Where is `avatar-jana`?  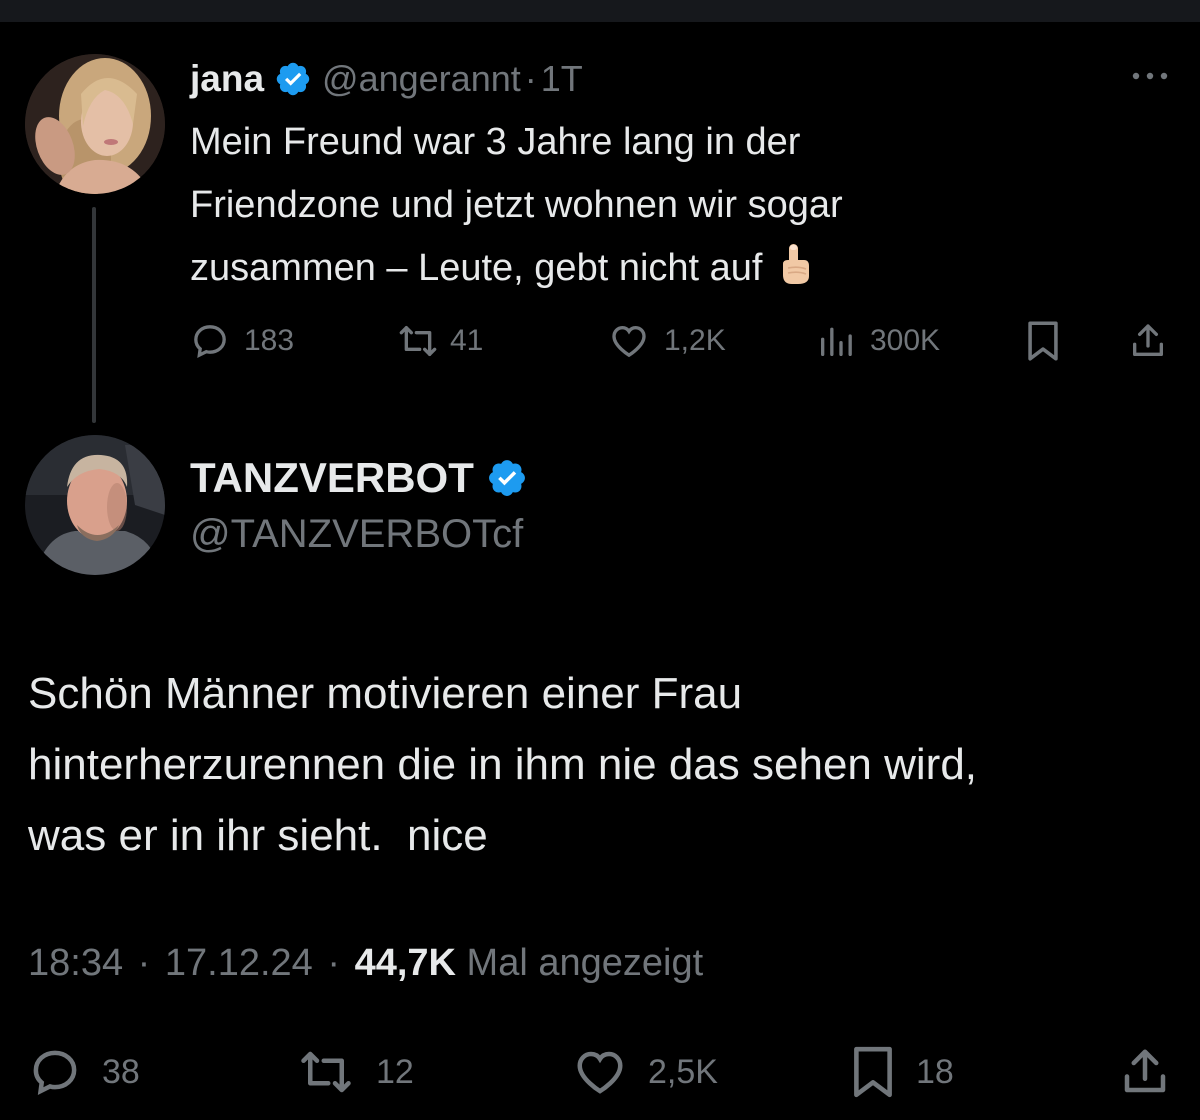
avatar-jana is located at coordinates (95, 124).